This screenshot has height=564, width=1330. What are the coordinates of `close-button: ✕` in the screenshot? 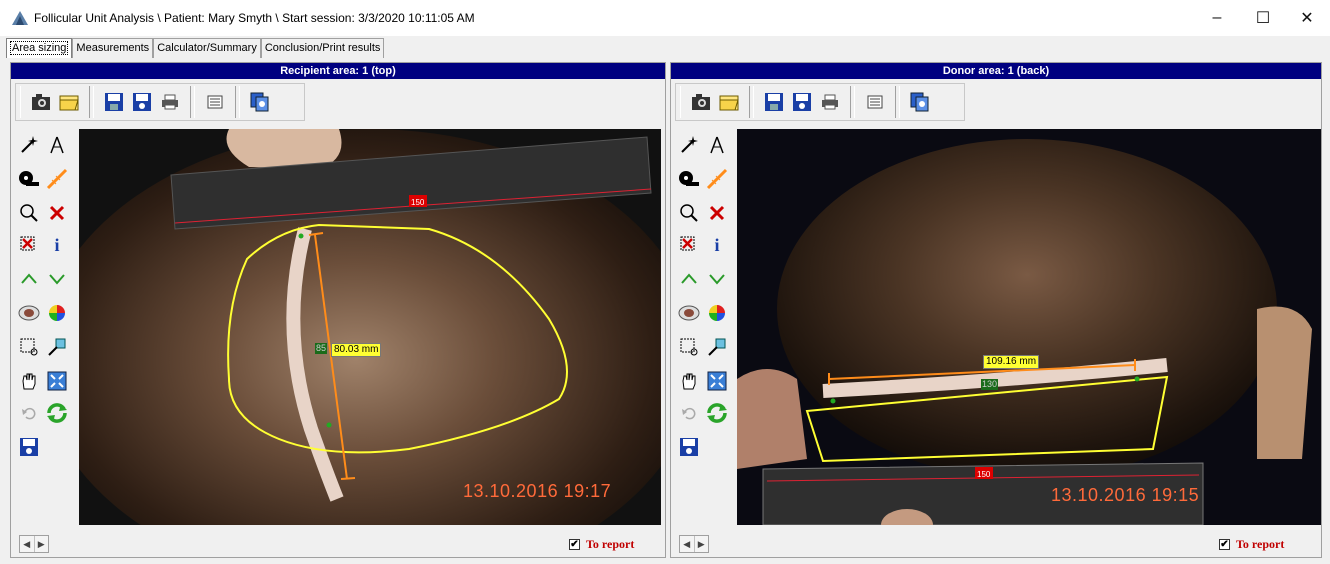 It's located at (1307, 18).